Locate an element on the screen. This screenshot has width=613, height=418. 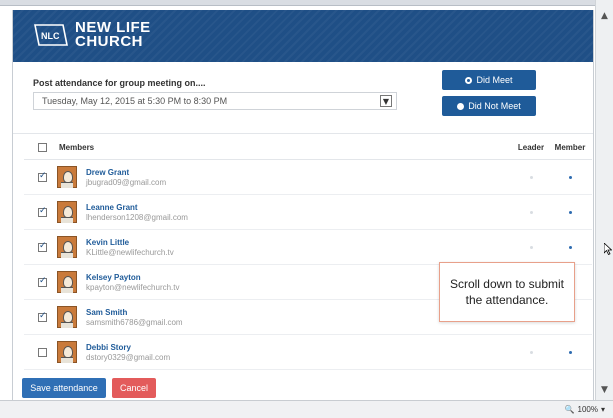
scroll-down-icon: ▼ is located at coordinates (604, 390).